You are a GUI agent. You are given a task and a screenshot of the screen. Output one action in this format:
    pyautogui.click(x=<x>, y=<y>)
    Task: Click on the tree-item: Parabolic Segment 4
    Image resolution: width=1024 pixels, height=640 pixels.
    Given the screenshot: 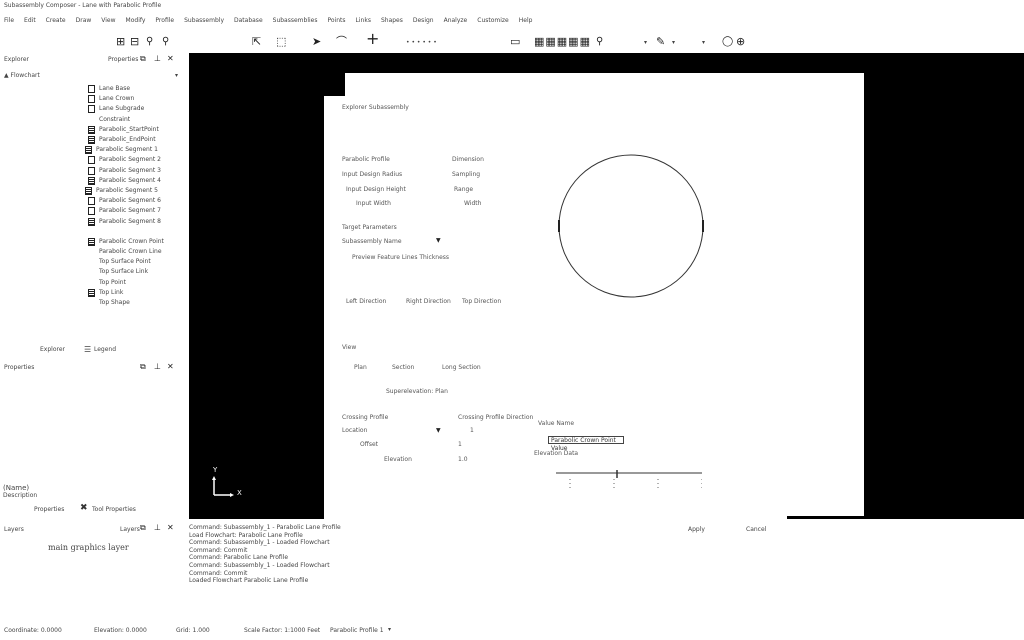 What is the action you would take?
    pyautogui.click(x=126, y=181)
    